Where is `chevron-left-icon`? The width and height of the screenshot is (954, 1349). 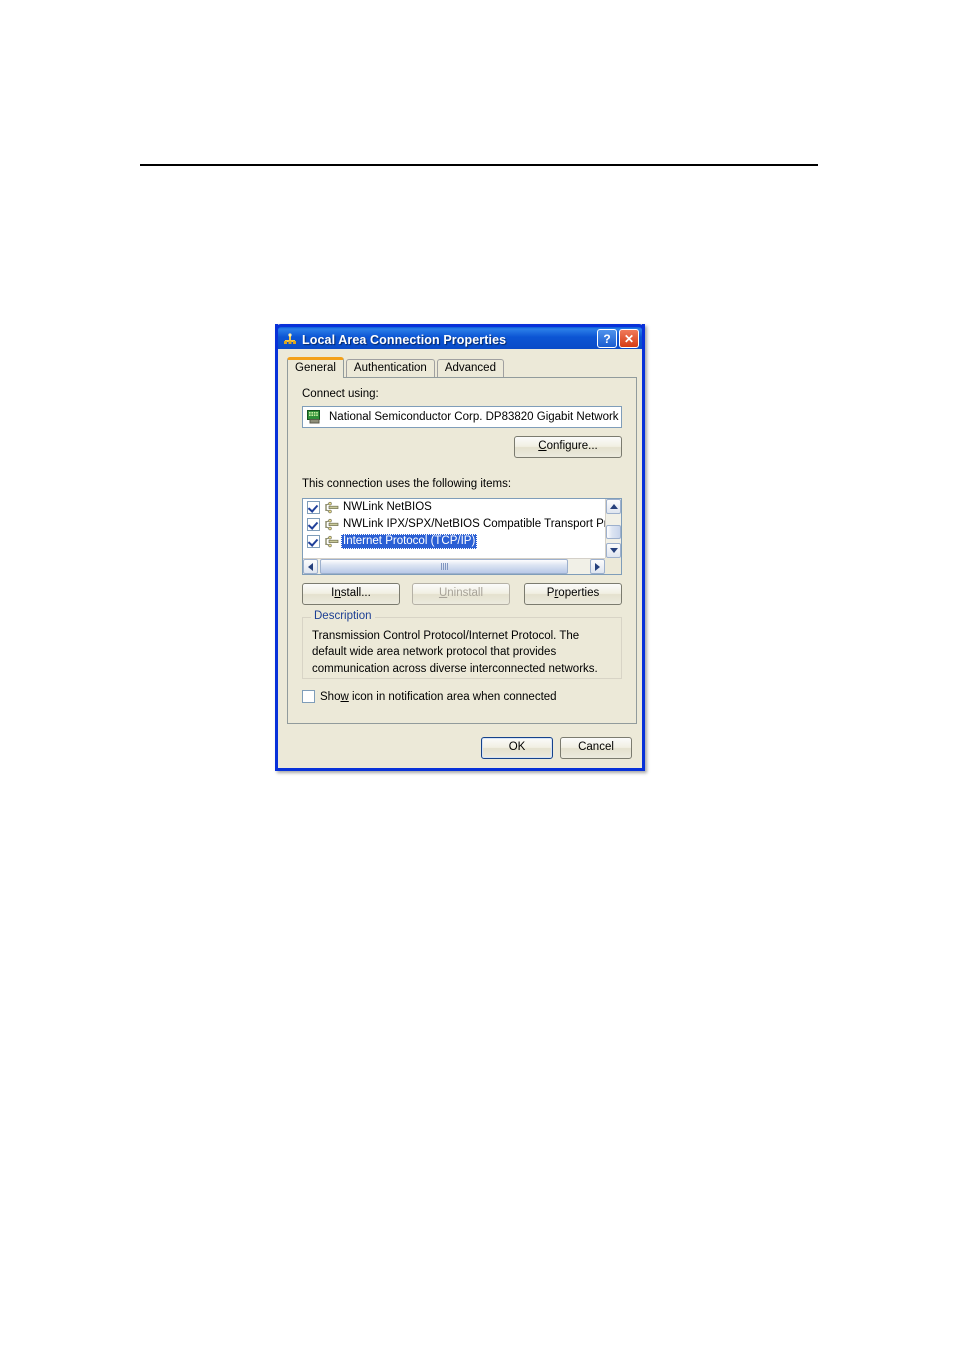 chevron-left-icon is located at coordinates (310, 566).